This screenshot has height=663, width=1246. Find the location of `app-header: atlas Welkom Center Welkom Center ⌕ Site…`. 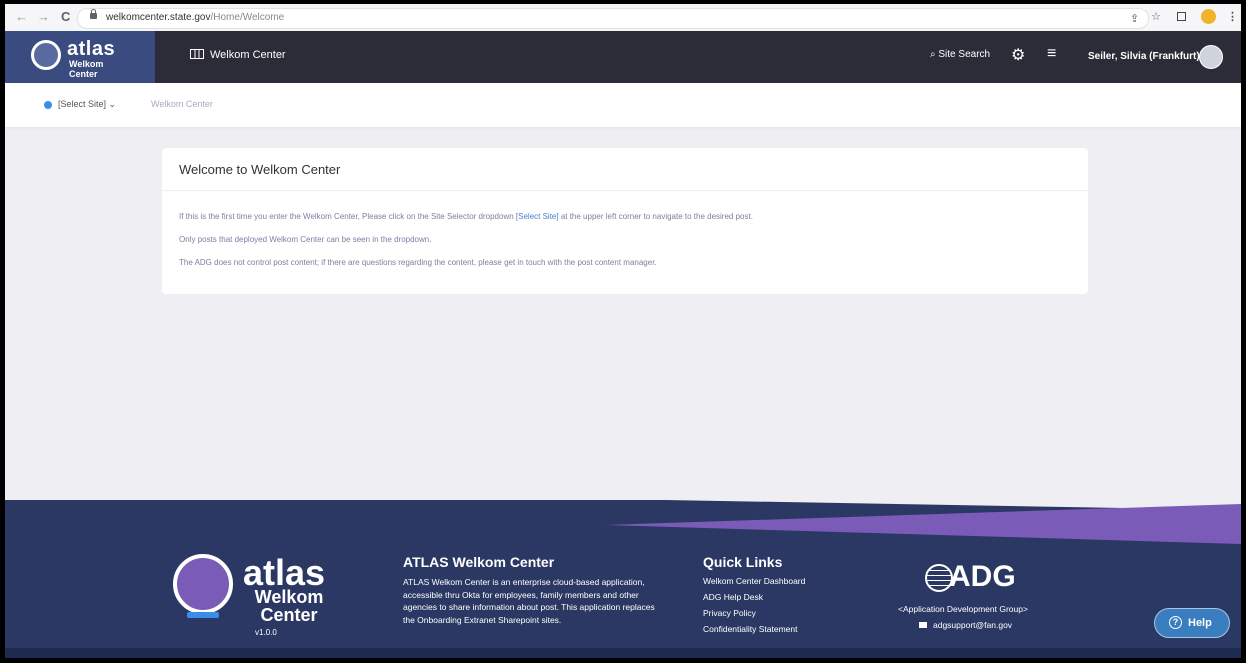

app-header: atlas Welkom Center Welkom Center ⌕ Site… is located at coordinates (623, 57).